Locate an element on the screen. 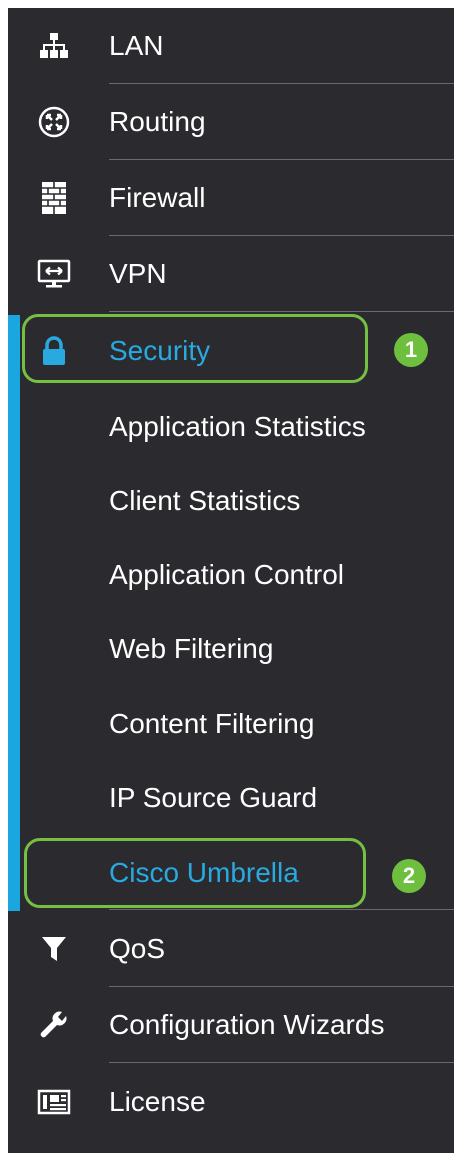 This screenshot has height=1153, width=454. sub-item-label: Application Control is located at coordinates (227, 574).